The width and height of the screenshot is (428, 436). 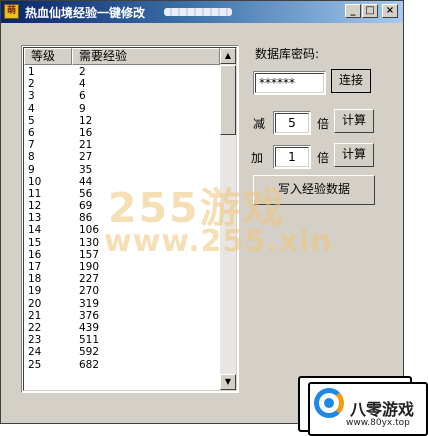 What do you see at coordinates (31, 96) in the screenshot?
I see `row-level: 3` at bounding box center [31, 96].